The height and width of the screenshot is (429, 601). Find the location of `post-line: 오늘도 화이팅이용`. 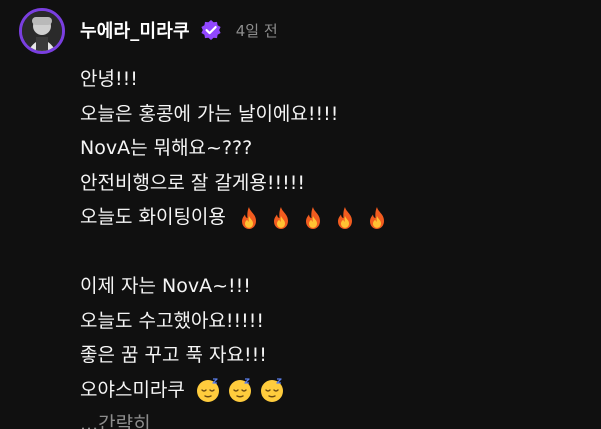

post-line: 오늘도 화이팅이용 is located at coordinates (330, 217).